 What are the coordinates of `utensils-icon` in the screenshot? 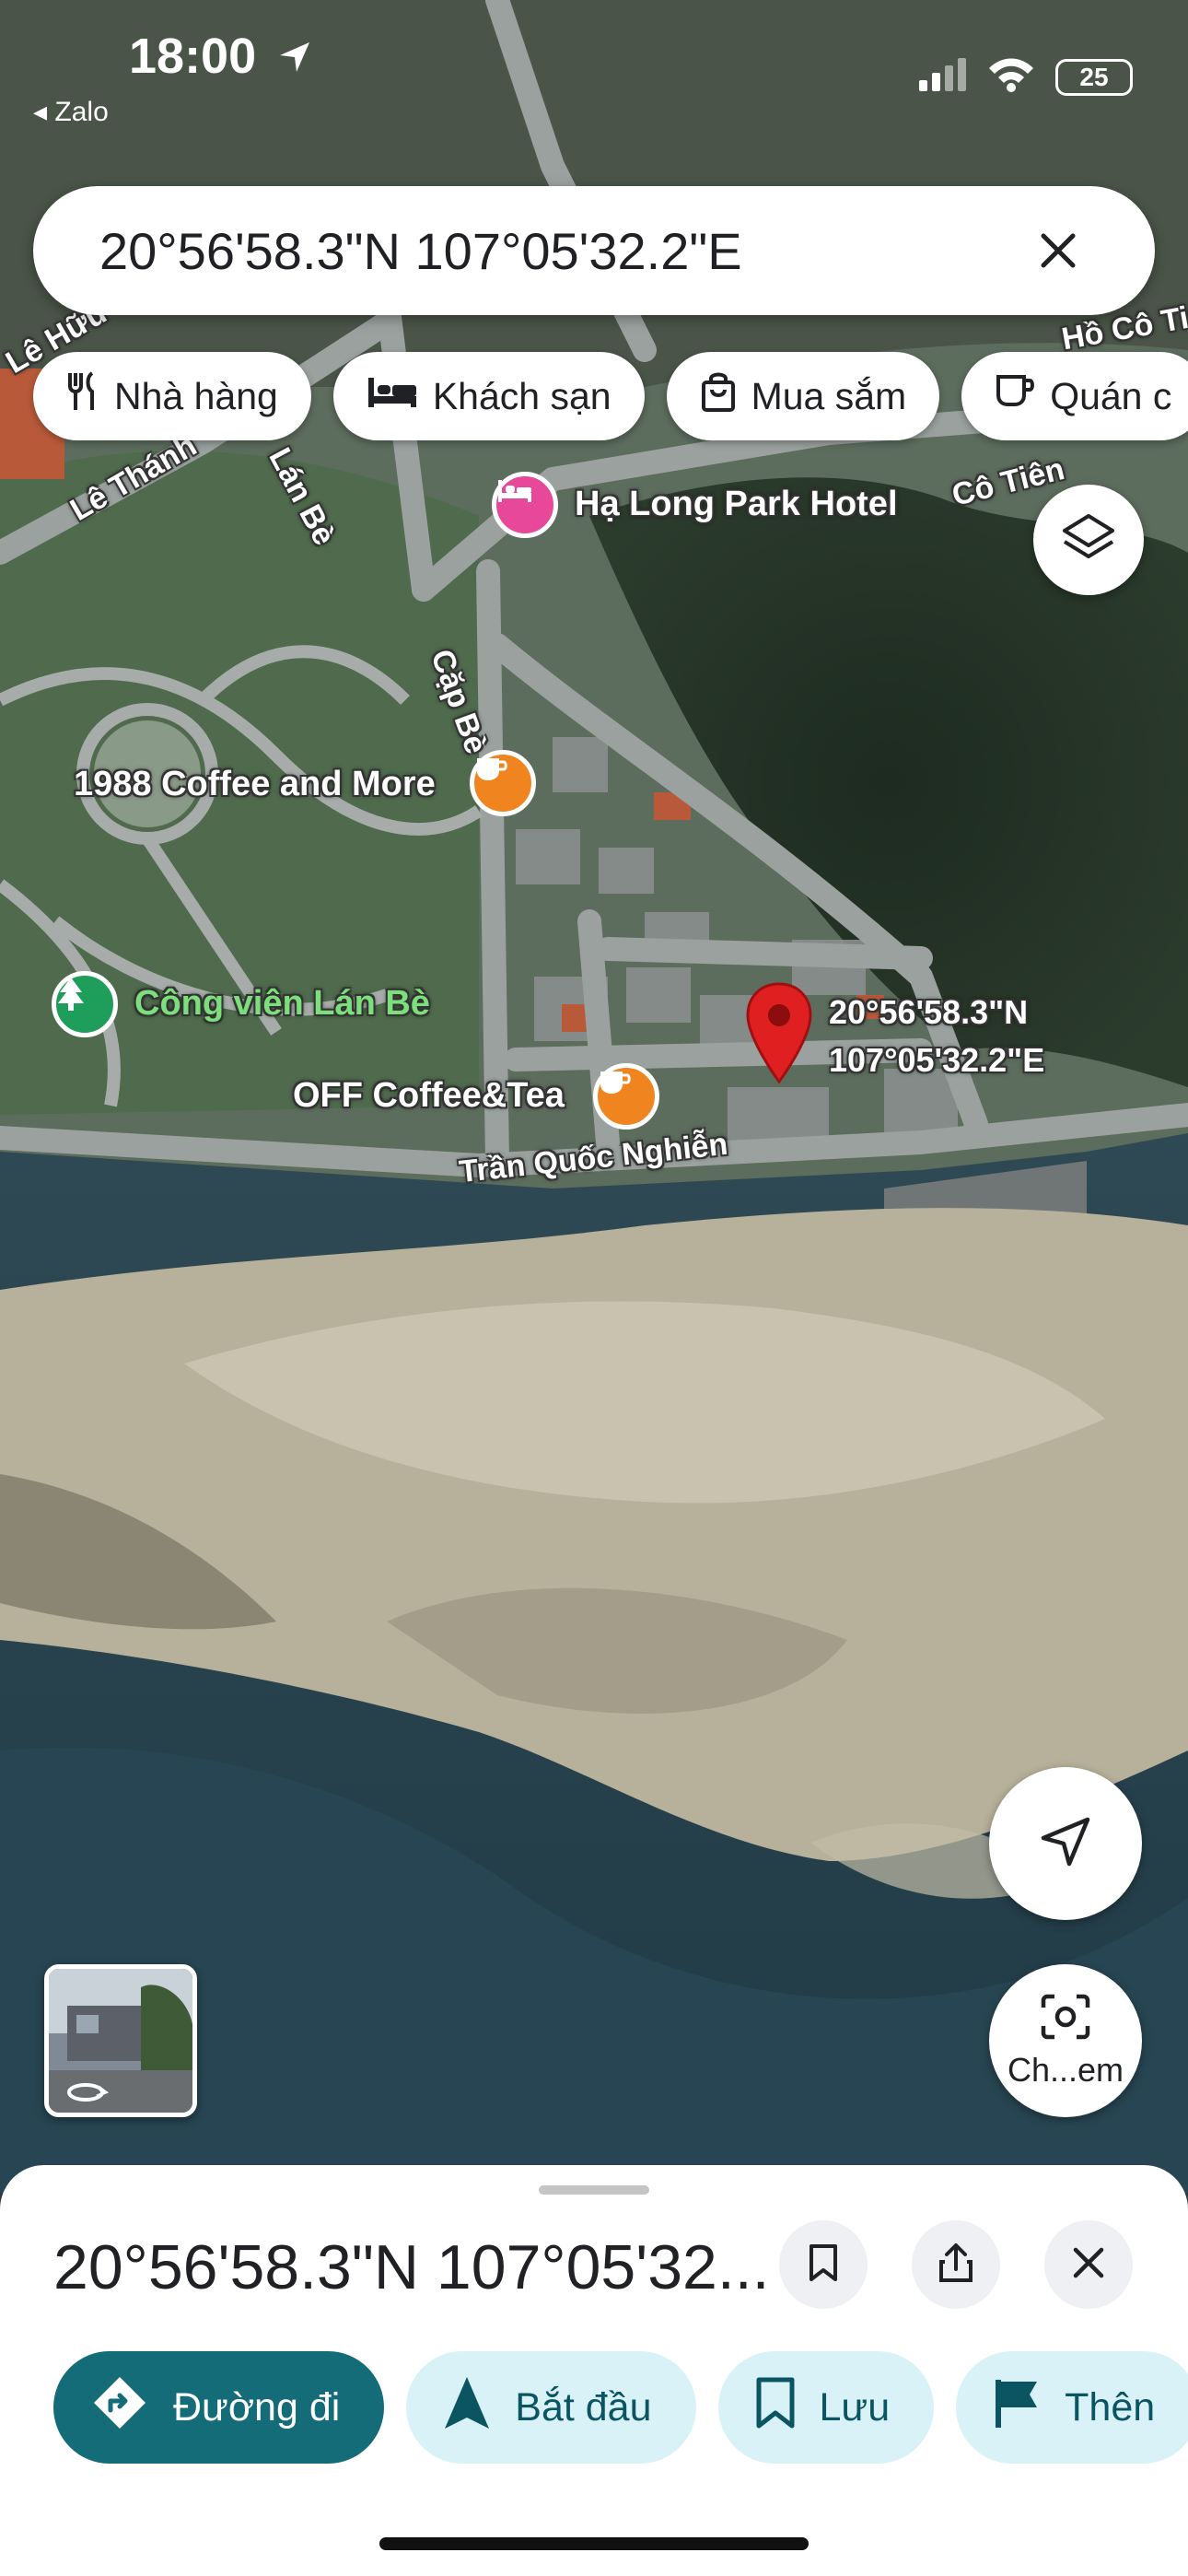 It's located at (82, 396).